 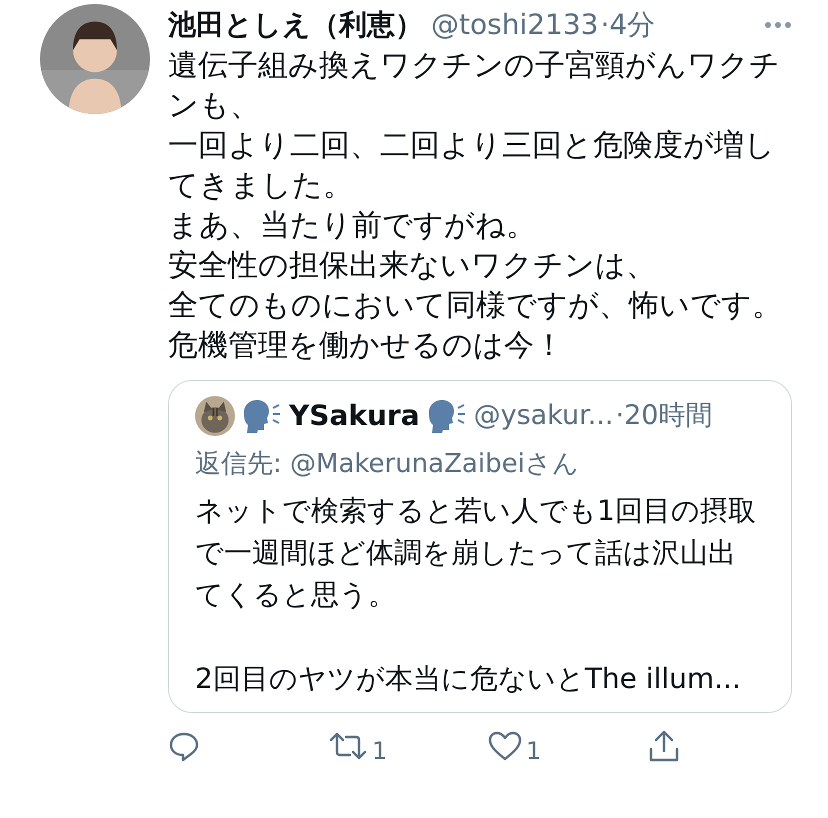 What do you see at coordinates (505, 746) in the screenshot?
I see `heart-icon` at bounding box center [505, 746].